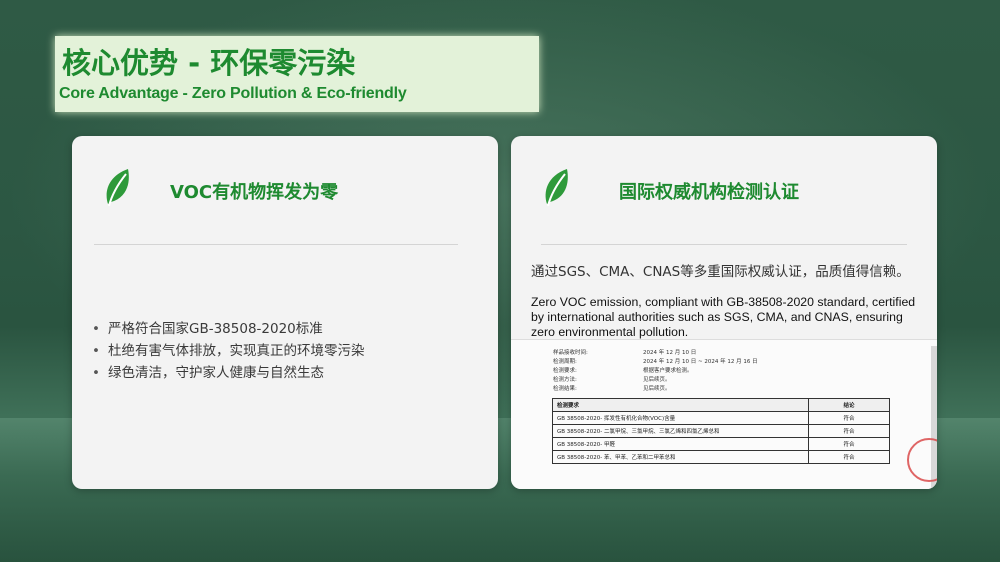  Describe the element at coordinates (922, 460) in the screenshot. I see `official-stamp` at that location.